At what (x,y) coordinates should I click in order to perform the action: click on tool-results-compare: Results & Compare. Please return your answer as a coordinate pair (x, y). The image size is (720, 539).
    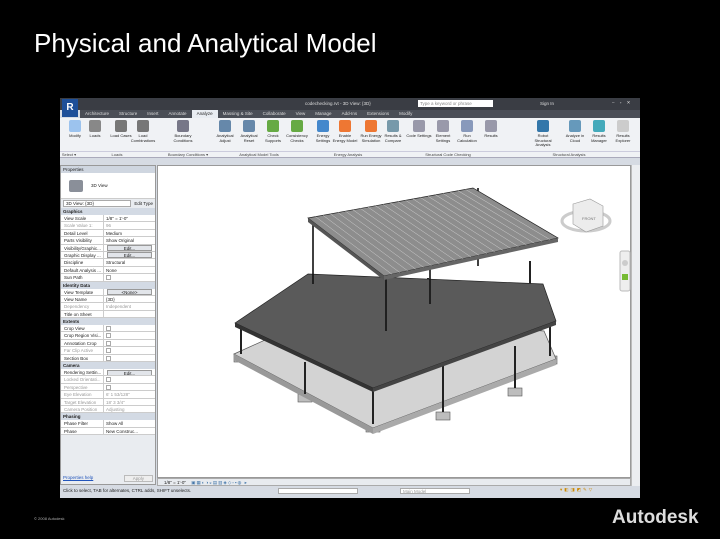
    Looking at the image, I should click on (393, 131).